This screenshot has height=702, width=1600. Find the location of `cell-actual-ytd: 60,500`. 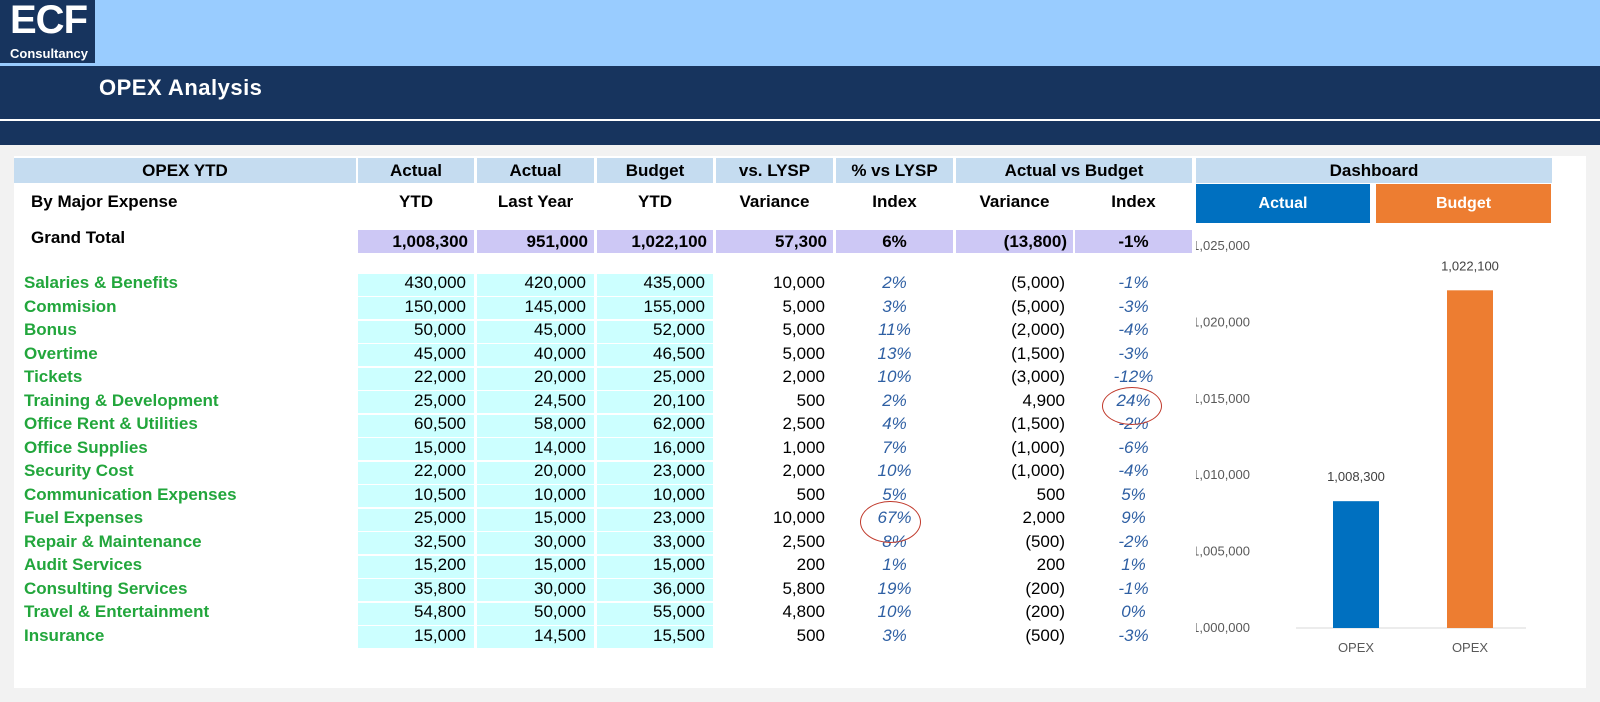

cell-actual-ytd: 60,500 is located at coordinates (440, 423).